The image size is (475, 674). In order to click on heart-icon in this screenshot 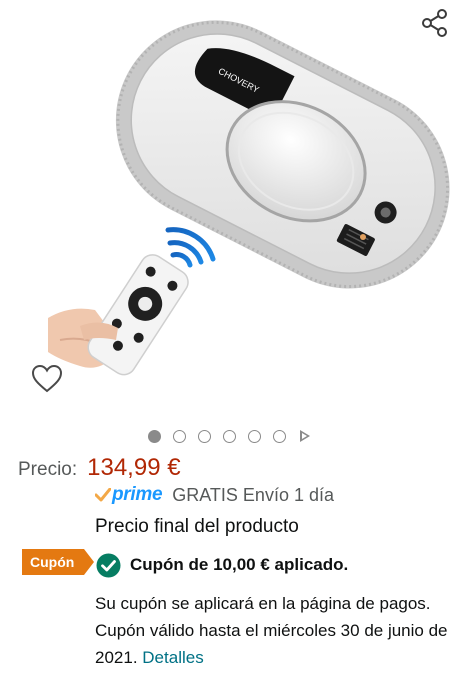, I will do `click(47, 378)`.